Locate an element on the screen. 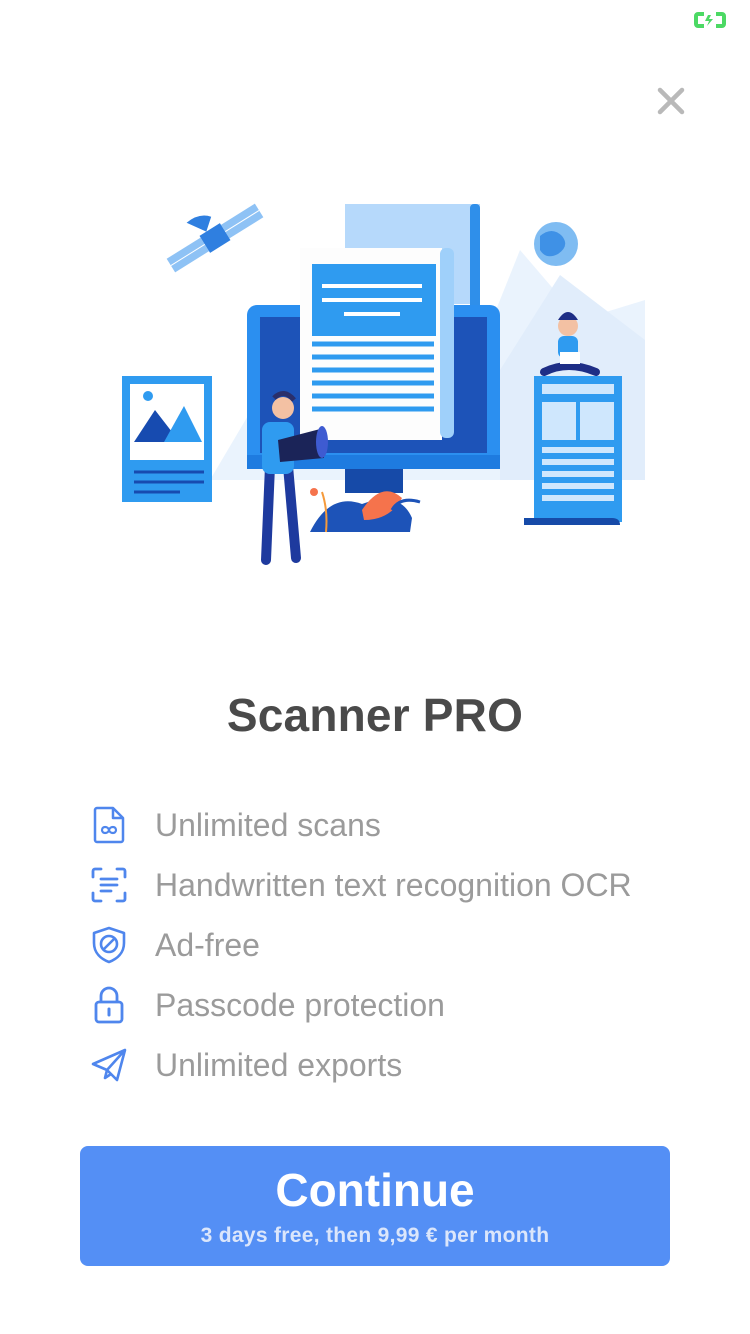  feature-passcode: Passcode protection is located at coordinates (398, 1005).